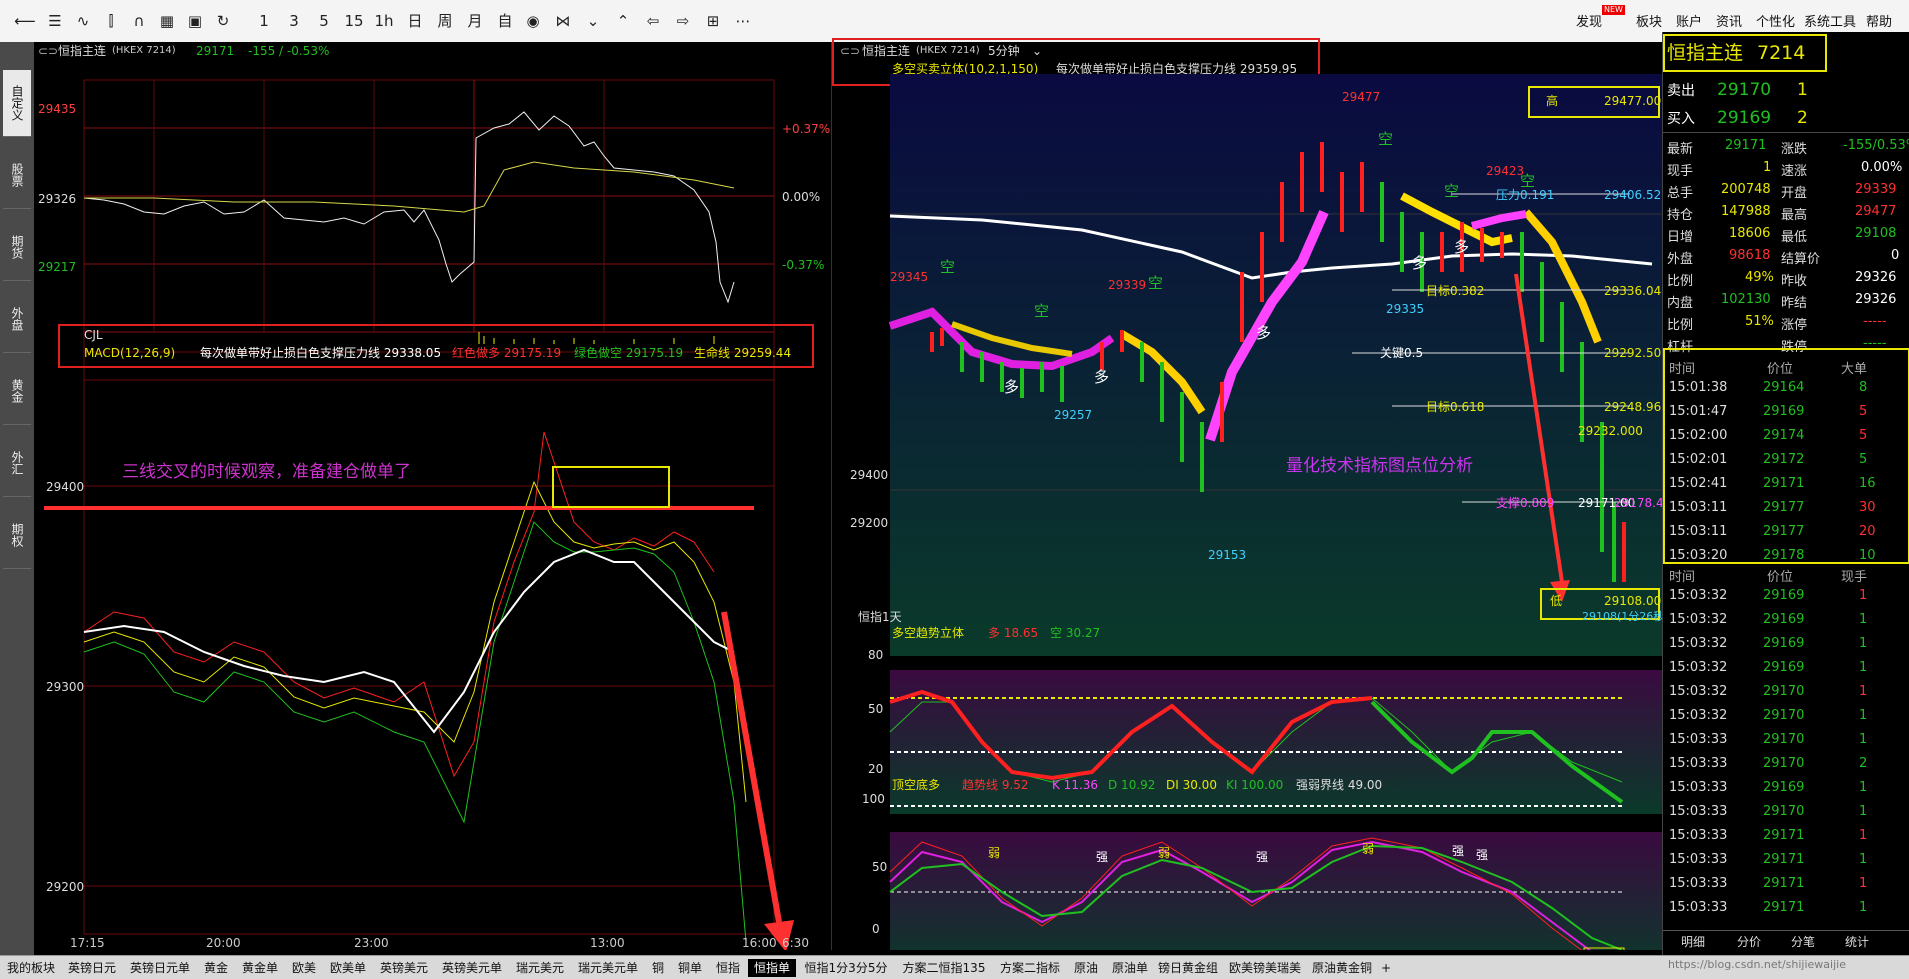 This screenshot has width=1909, height=979. I want to click on bottom-tab: 恒指1分3分5分, so click(846, 968).